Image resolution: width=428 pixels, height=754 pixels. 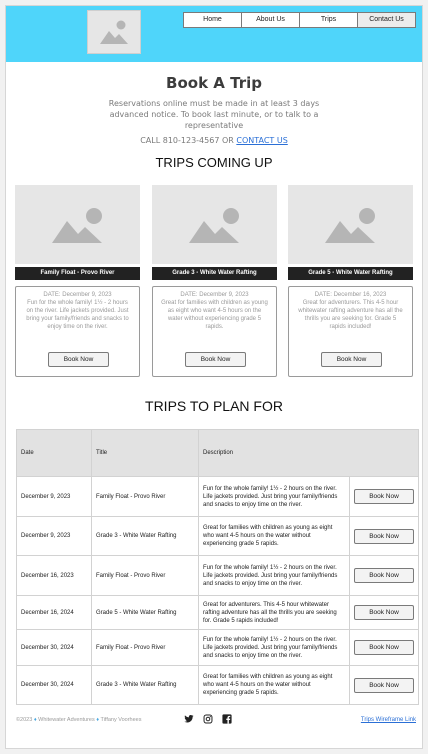 I want to click on brand-text: Whitewater Adventures, so click(x=66, y=720).